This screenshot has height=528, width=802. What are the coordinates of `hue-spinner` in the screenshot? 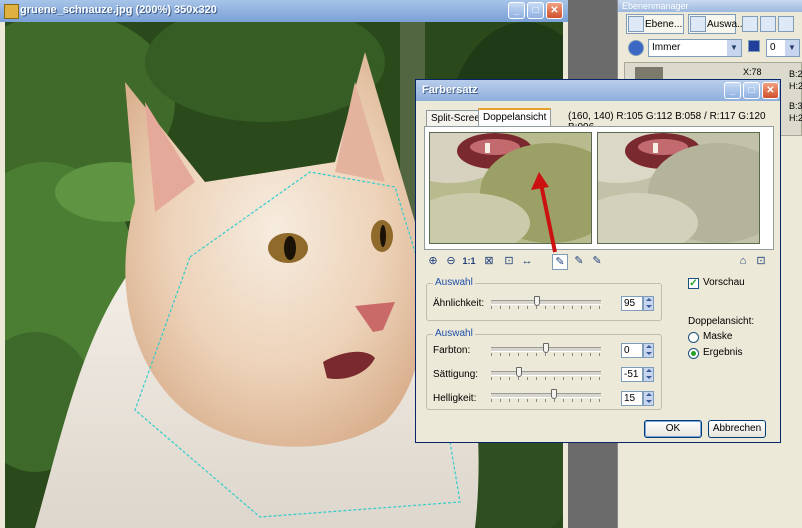 It's located at (648, 350).